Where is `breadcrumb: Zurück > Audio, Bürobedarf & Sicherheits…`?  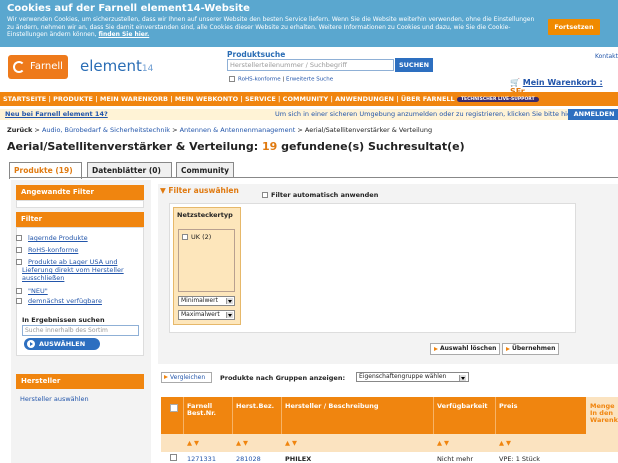
breadcrumb: Zurück > Audio, Bürobedarf & Sicherheits… is located at coordinates (220, 130).